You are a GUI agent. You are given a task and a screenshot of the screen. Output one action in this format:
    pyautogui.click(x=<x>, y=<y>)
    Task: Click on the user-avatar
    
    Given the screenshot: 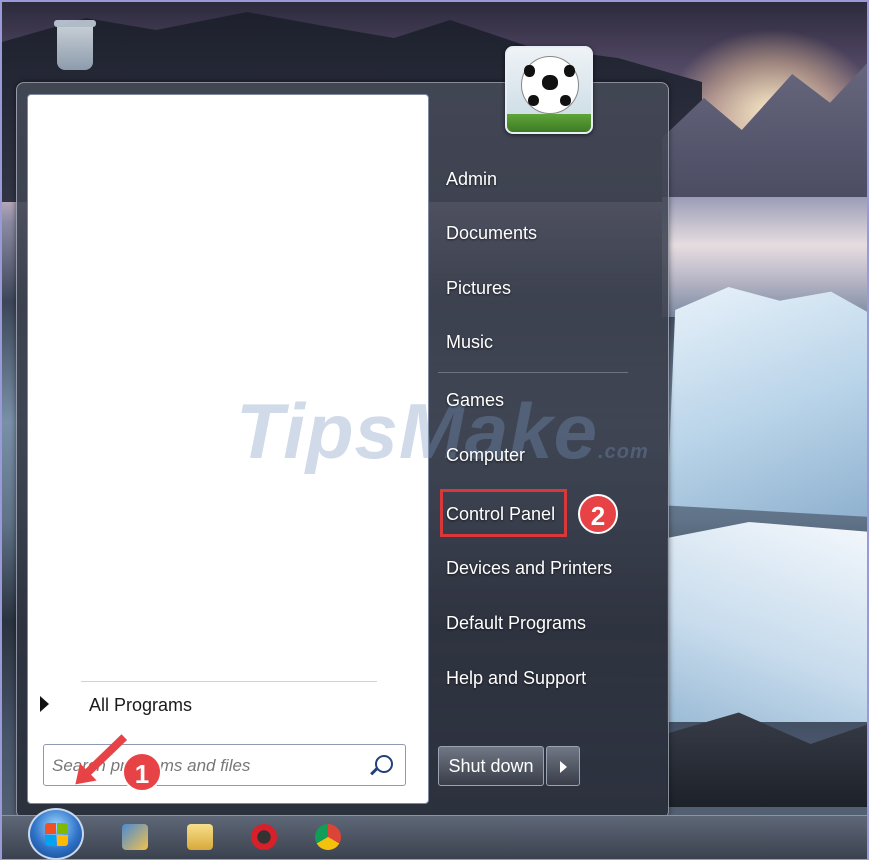 What is the action you would take?
    pyautogui.click(x=549, y=90)
    